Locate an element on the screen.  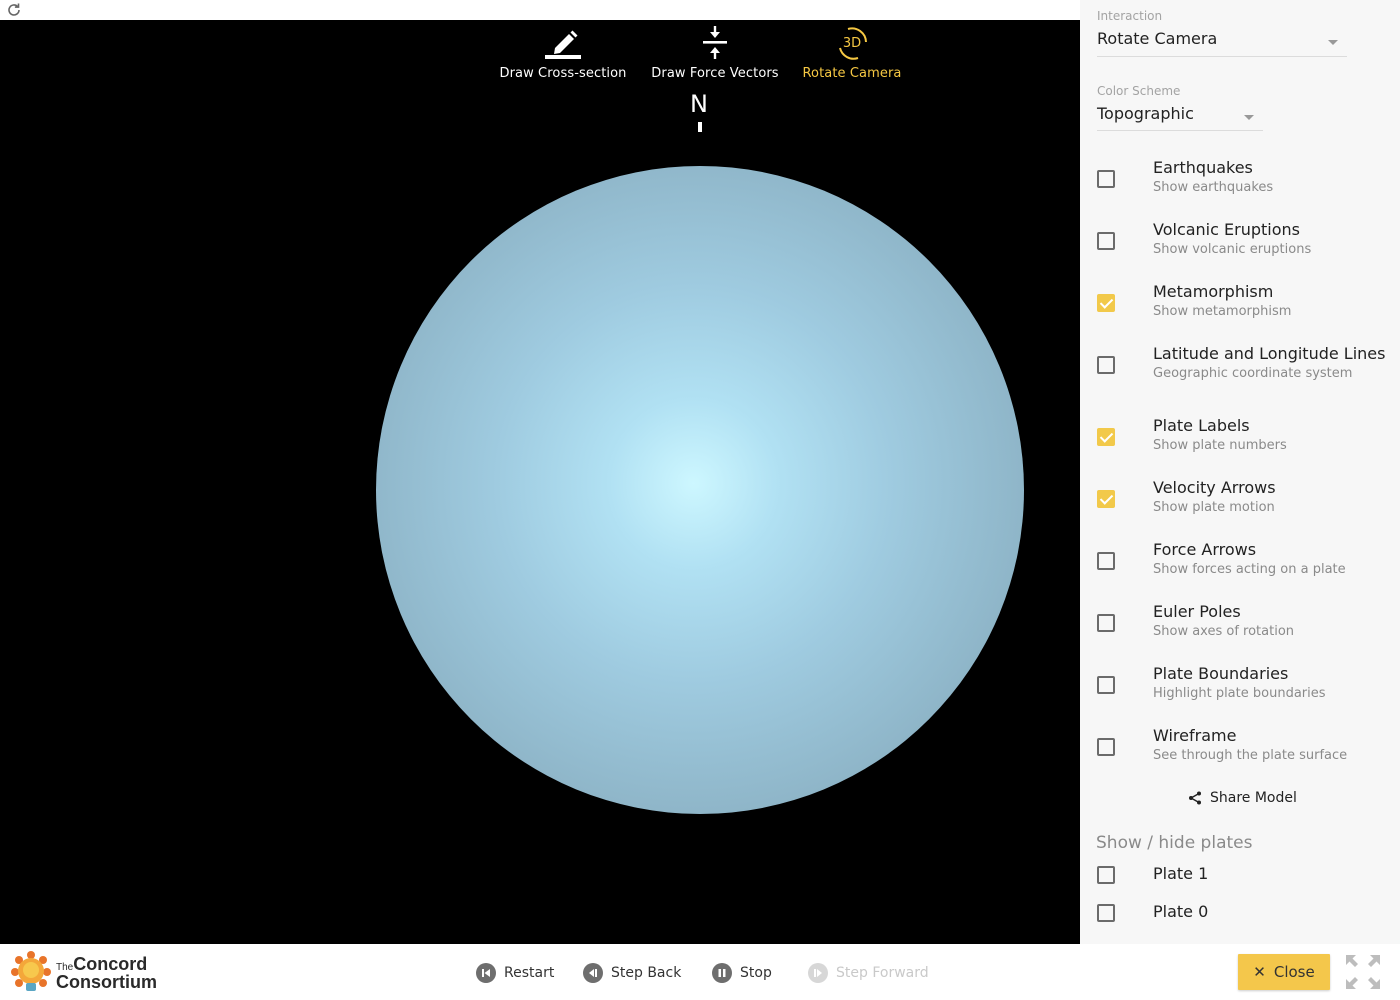
euler-poles-checkbox is located at coordinates (1106, 623).